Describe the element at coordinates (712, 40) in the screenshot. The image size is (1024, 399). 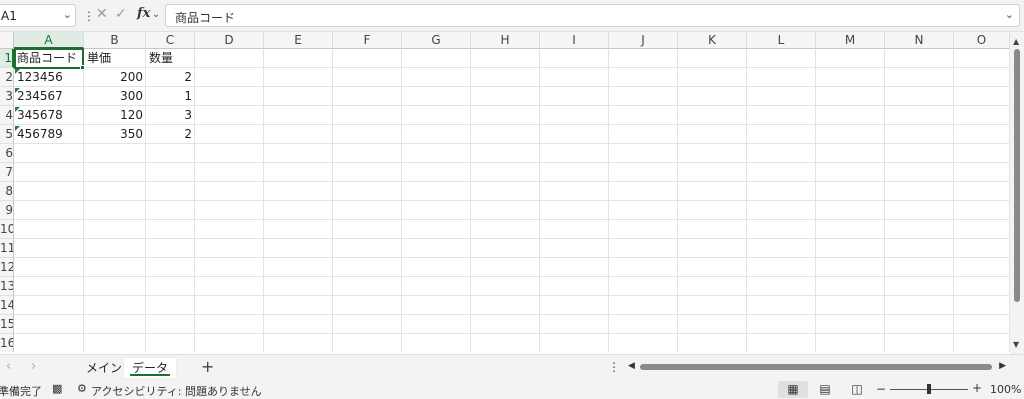
I see `column-header: K` at that location.